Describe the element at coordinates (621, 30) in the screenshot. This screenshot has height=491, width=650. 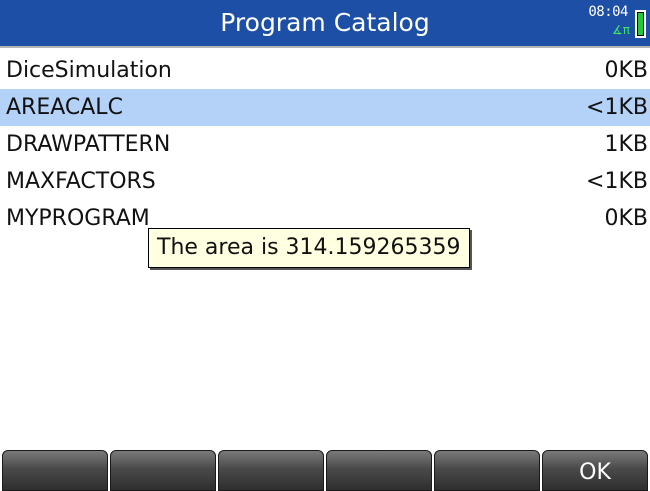
I see `angle-mode-indicator: ∡π` at that location.